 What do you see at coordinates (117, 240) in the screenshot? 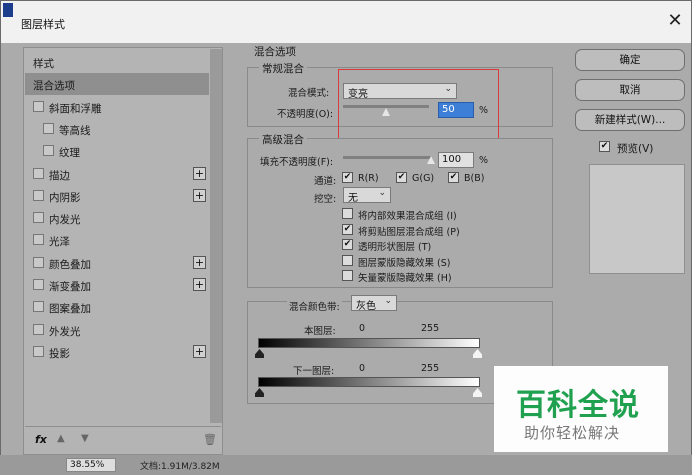
I see `style-list-item: 光泽` at bounding box center [117, 240].